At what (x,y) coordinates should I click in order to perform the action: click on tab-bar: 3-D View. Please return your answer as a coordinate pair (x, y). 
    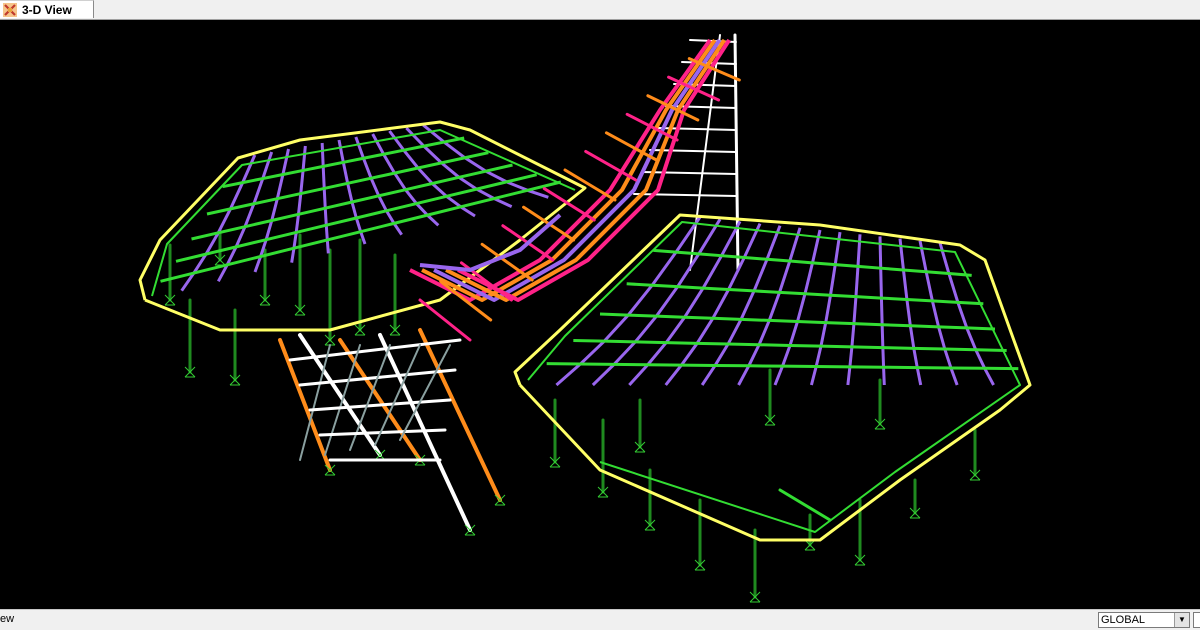
    Looking at the image, I should click on (600, 10).